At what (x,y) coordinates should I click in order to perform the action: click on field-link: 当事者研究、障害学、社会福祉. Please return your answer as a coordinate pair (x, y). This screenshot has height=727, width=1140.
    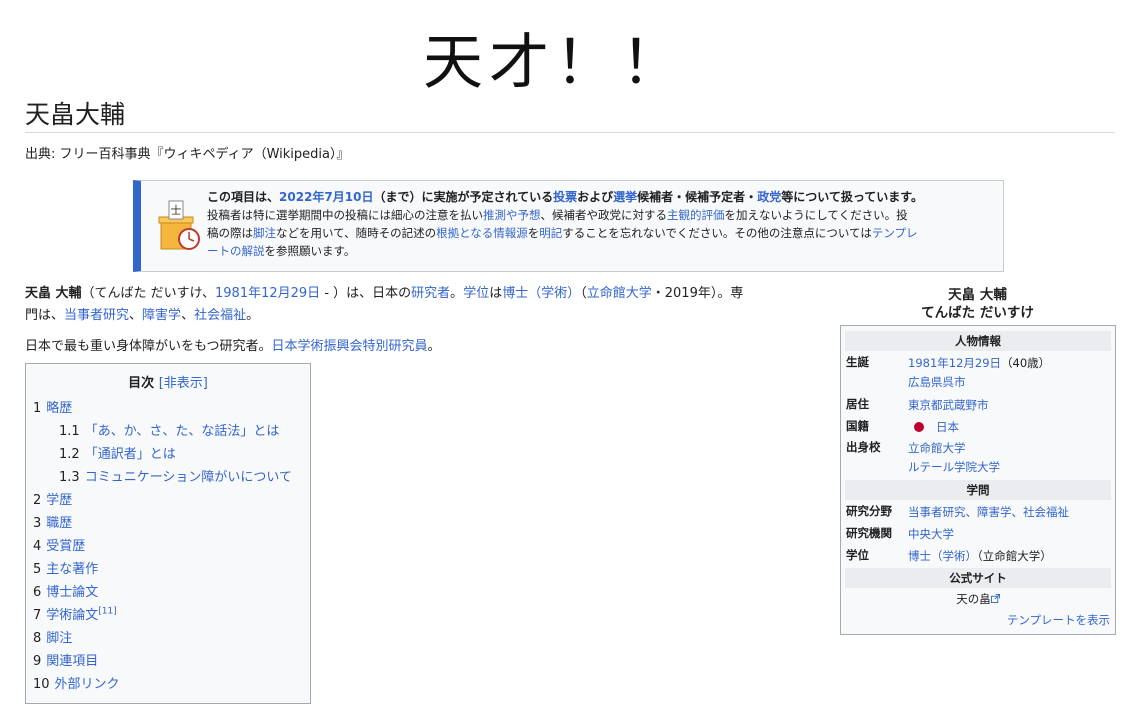
    Looking at the image, I should click on (988, 512).